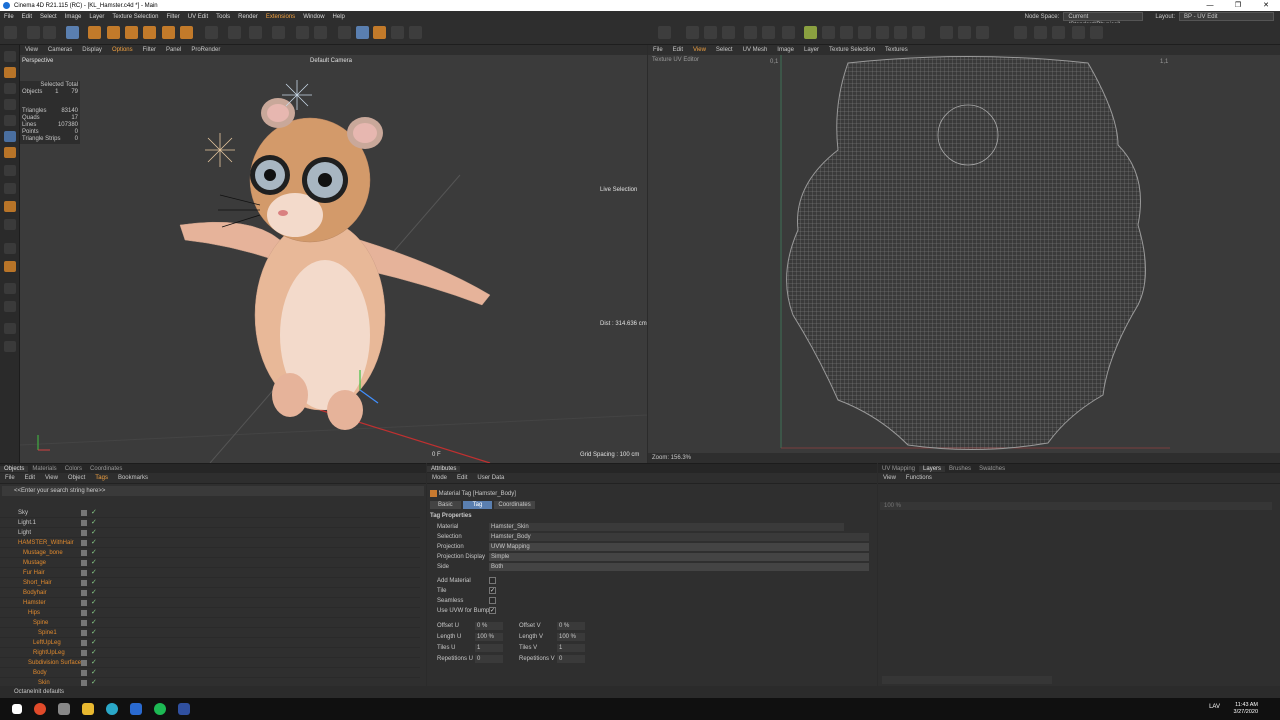  I want to click on object-name: Subdivision Surface, so click(54, 663).